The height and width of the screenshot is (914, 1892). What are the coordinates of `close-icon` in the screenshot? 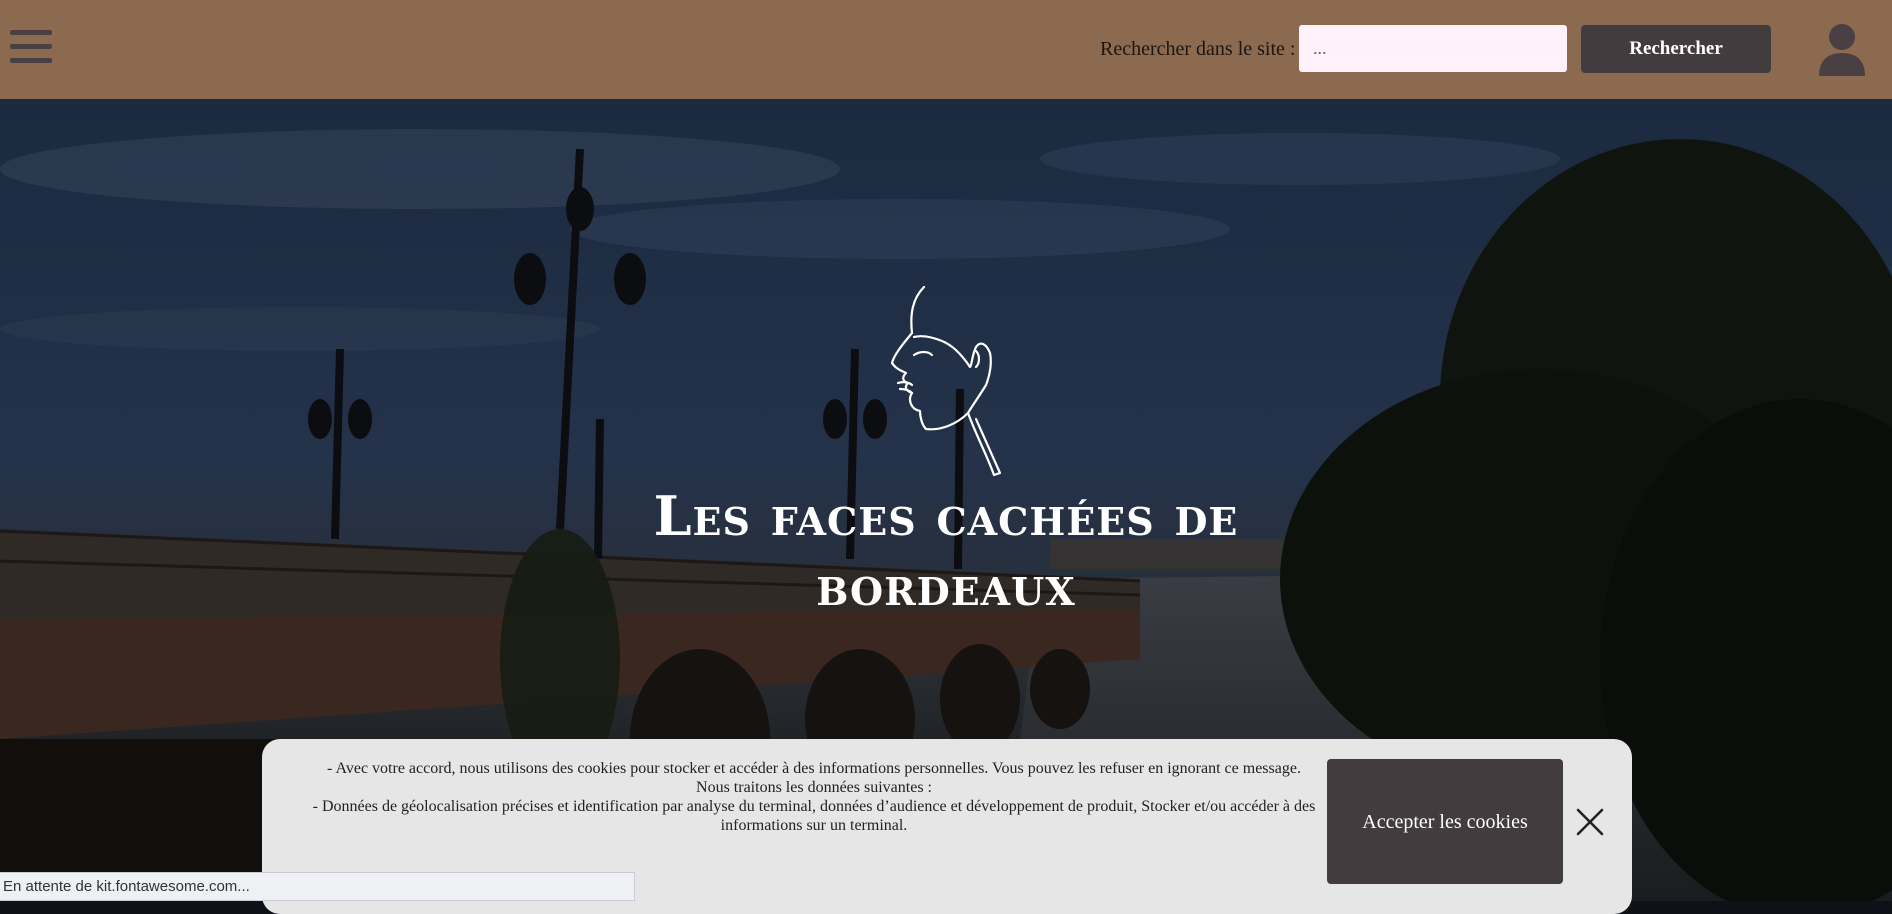 It's located at (1590, 822).